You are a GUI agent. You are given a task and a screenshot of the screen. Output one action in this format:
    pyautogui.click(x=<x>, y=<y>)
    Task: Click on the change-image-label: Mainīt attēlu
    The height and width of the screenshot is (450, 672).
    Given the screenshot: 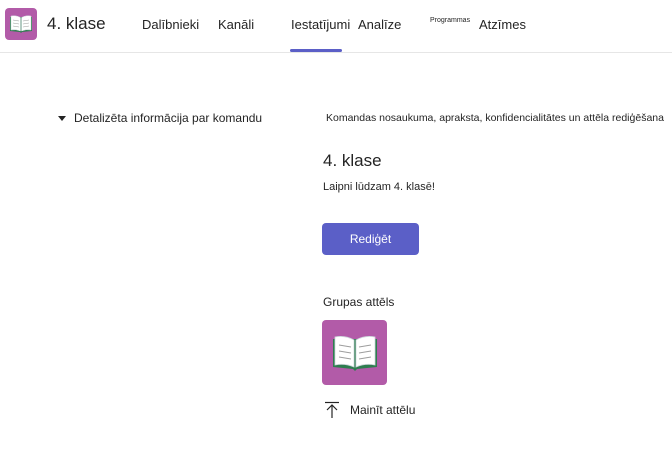 What is the action you would take?
    pyautogui.click(x=383, y=410)
    